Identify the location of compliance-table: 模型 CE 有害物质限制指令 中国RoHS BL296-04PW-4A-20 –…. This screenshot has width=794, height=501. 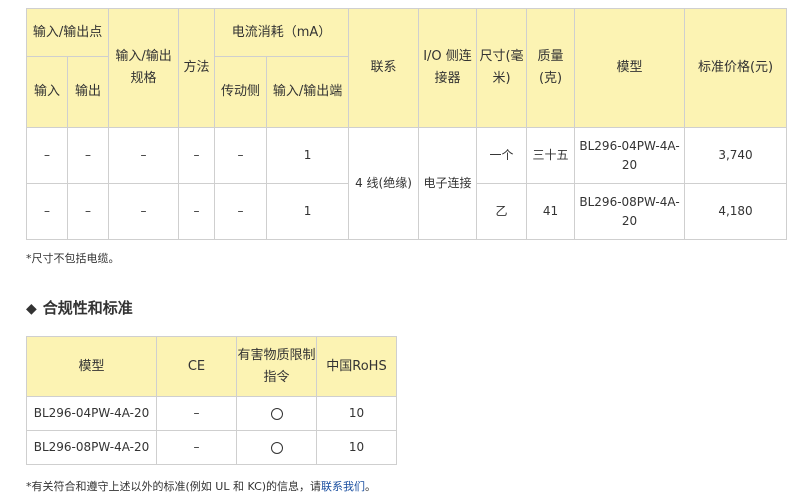
(211, 400).